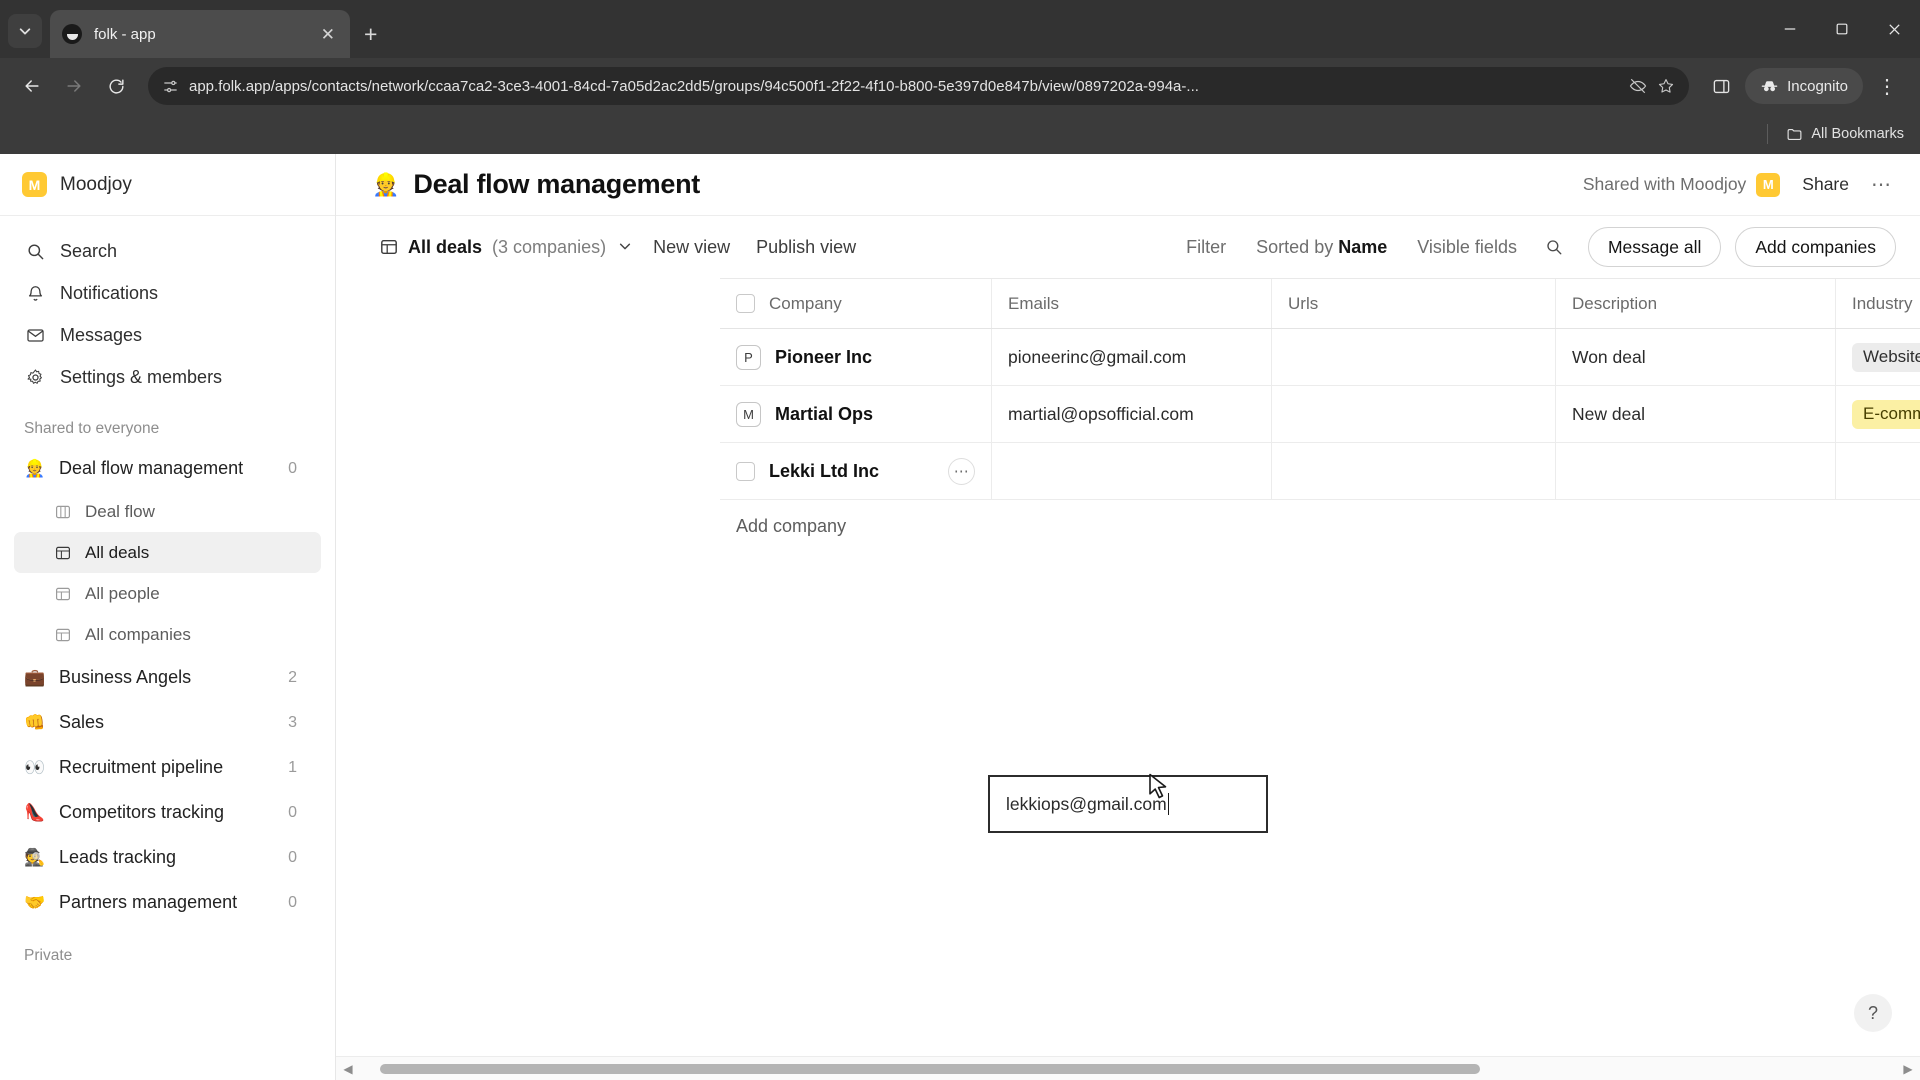 Image resolution: width=1920 pixels, height=1080 pixels. Describe the element at coordinates (1363, 246) in the screenshot. I see `sort-value: Name` at that location.